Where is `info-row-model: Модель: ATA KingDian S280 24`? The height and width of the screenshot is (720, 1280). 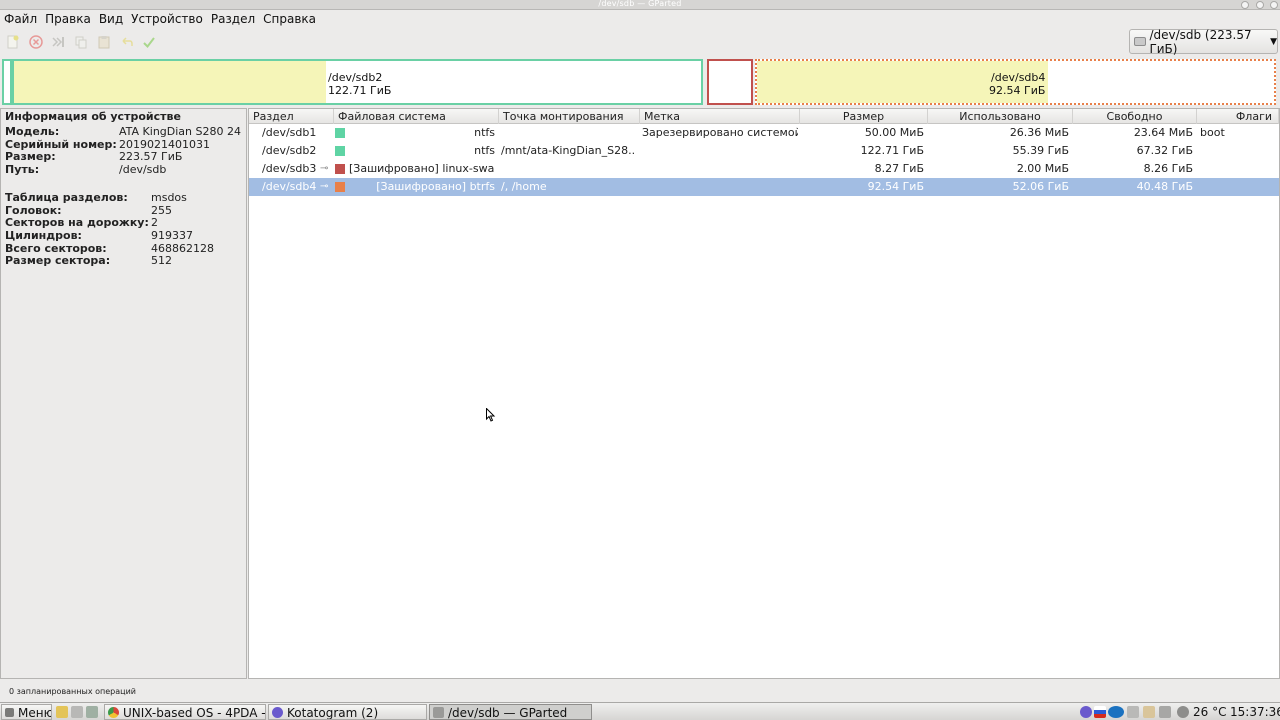 info-row-model: Модель: ATA KingDian S280 24 is located at coordinates (123, 131).